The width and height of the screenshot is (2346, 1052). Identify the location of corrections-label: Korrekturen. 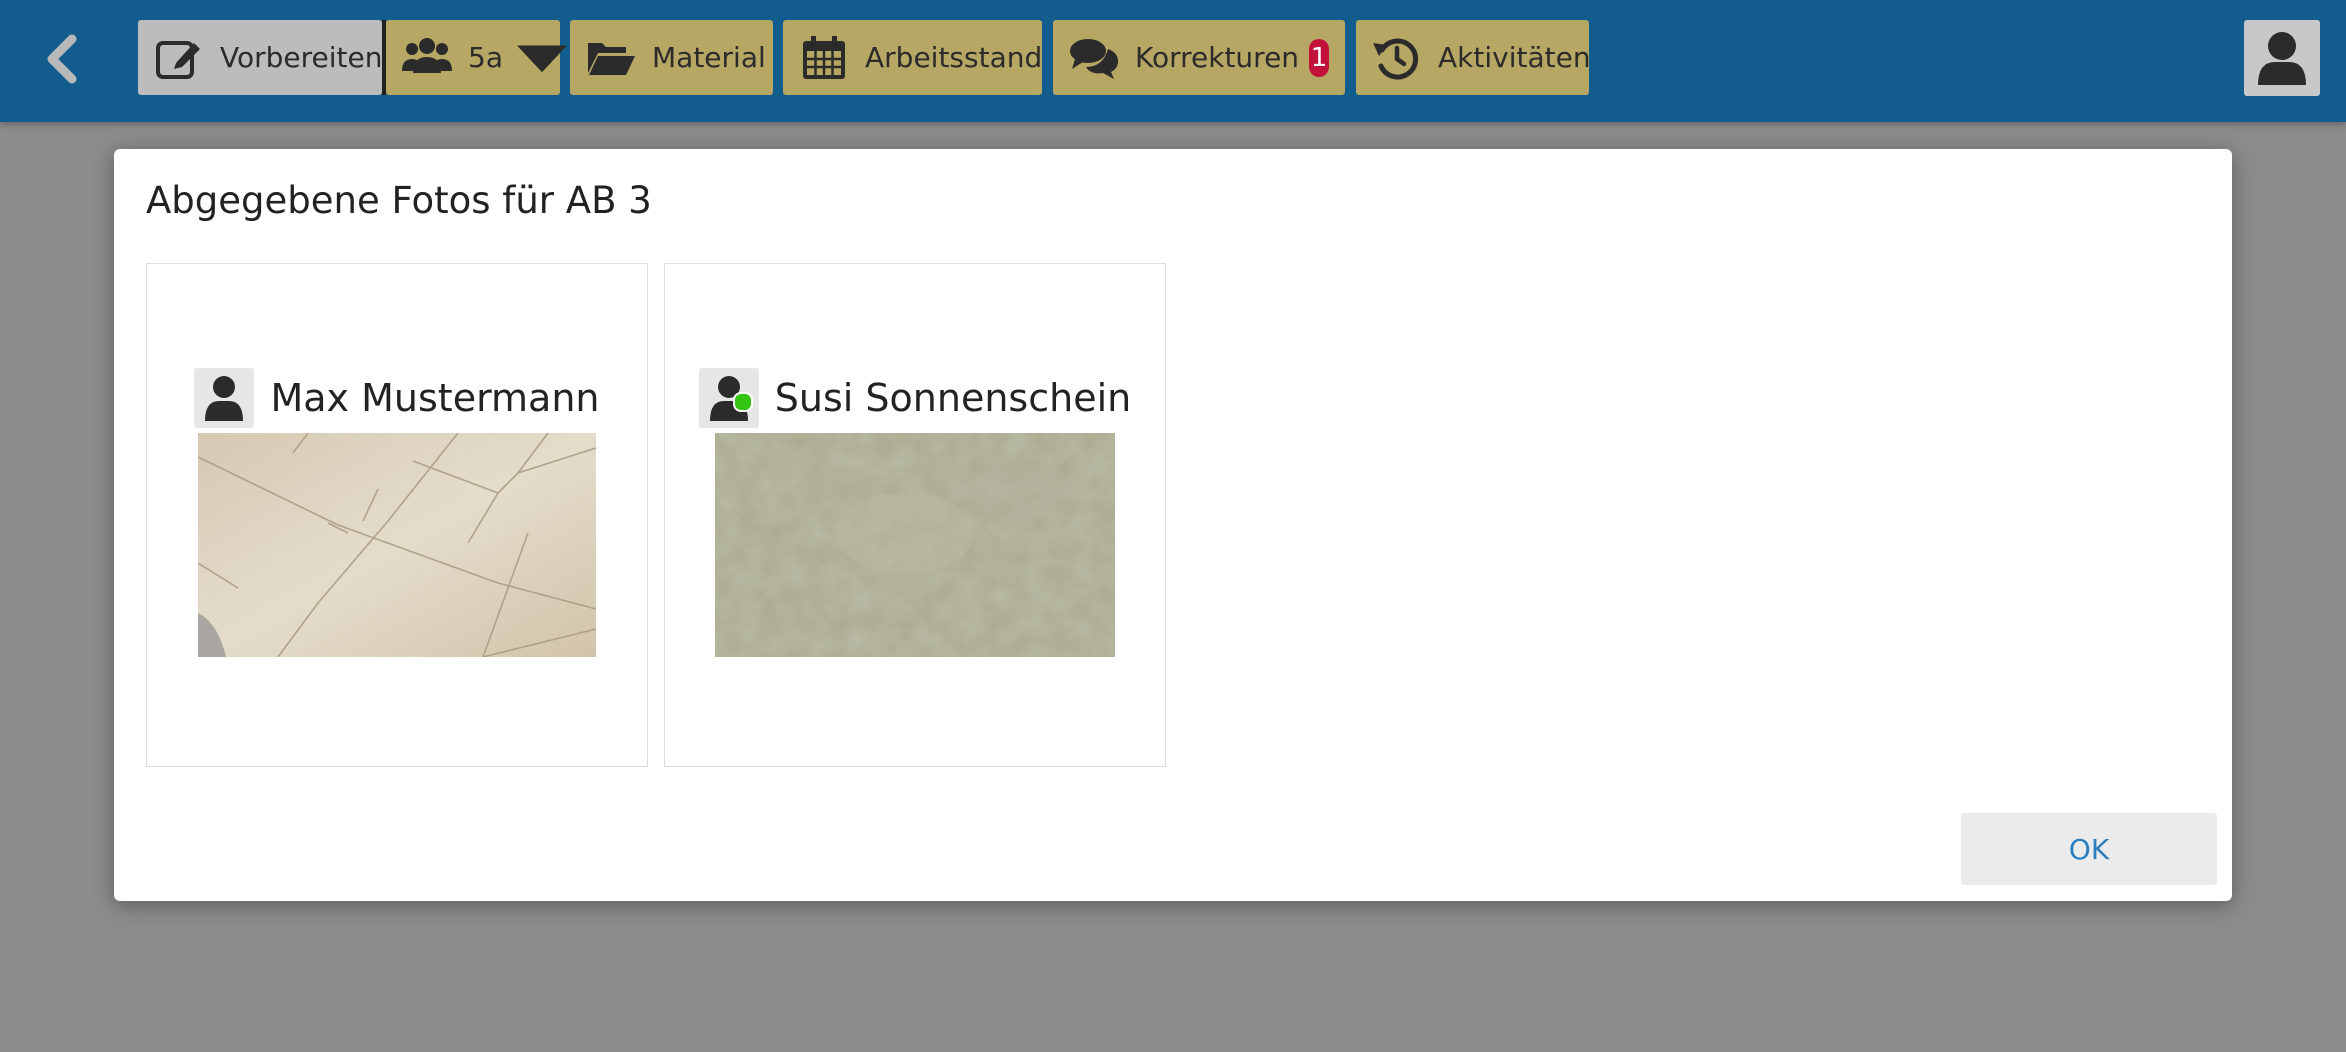
(1217, 57).